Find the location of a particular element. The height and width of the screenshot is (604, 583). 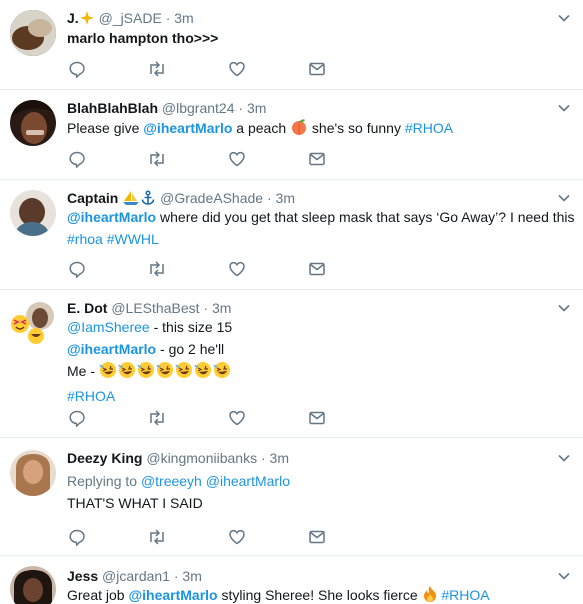

rofl-emoji-icons is located at coordinates (167, 373).